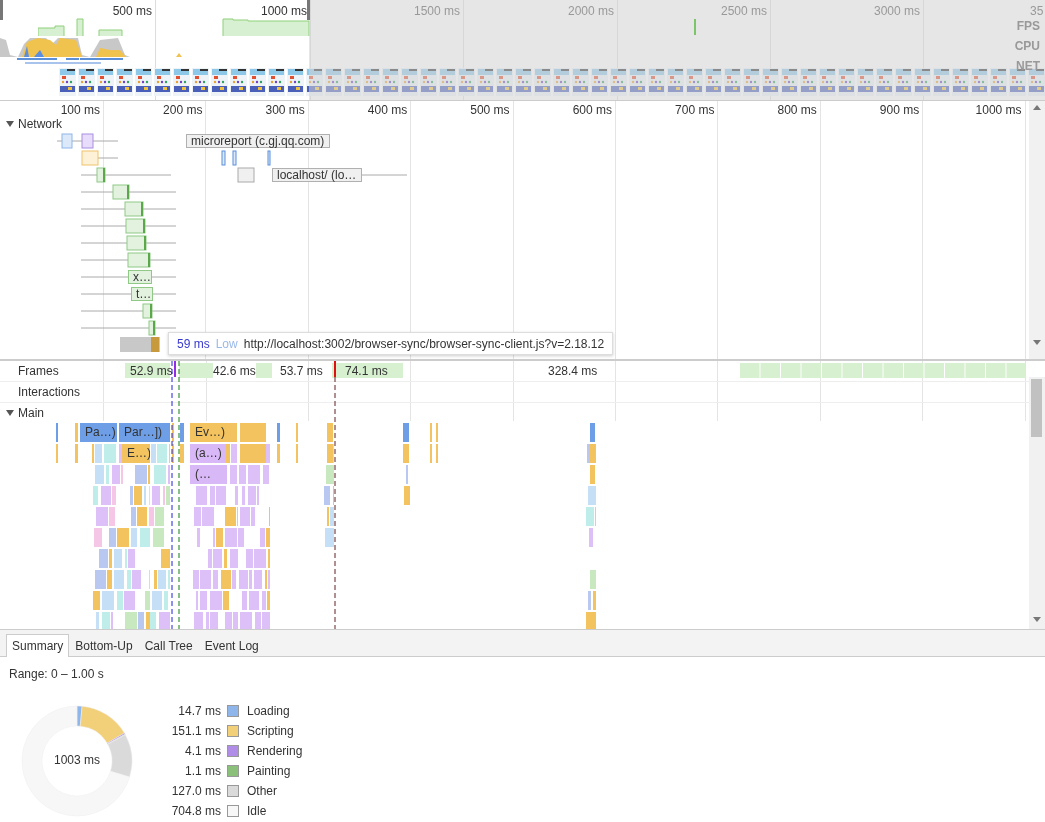 Image resolution: width=1045 pixels, height=822 pixels. I want to click on legend-label: Loading, so click(269, 711).